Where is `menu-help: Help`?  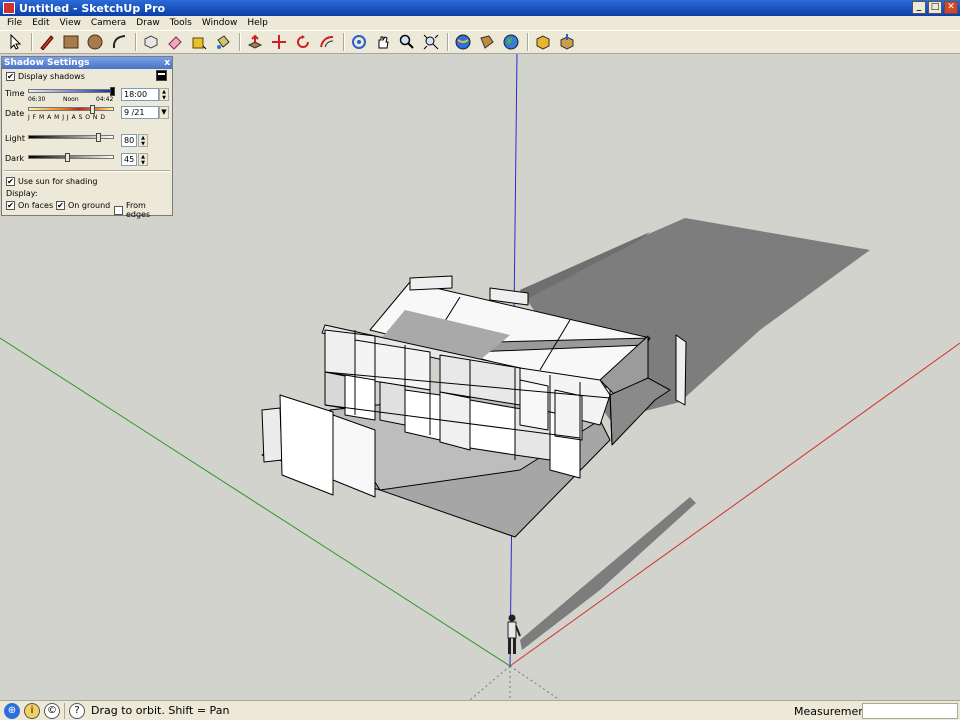
menu-help: Help is located at coordinates (257, 23).